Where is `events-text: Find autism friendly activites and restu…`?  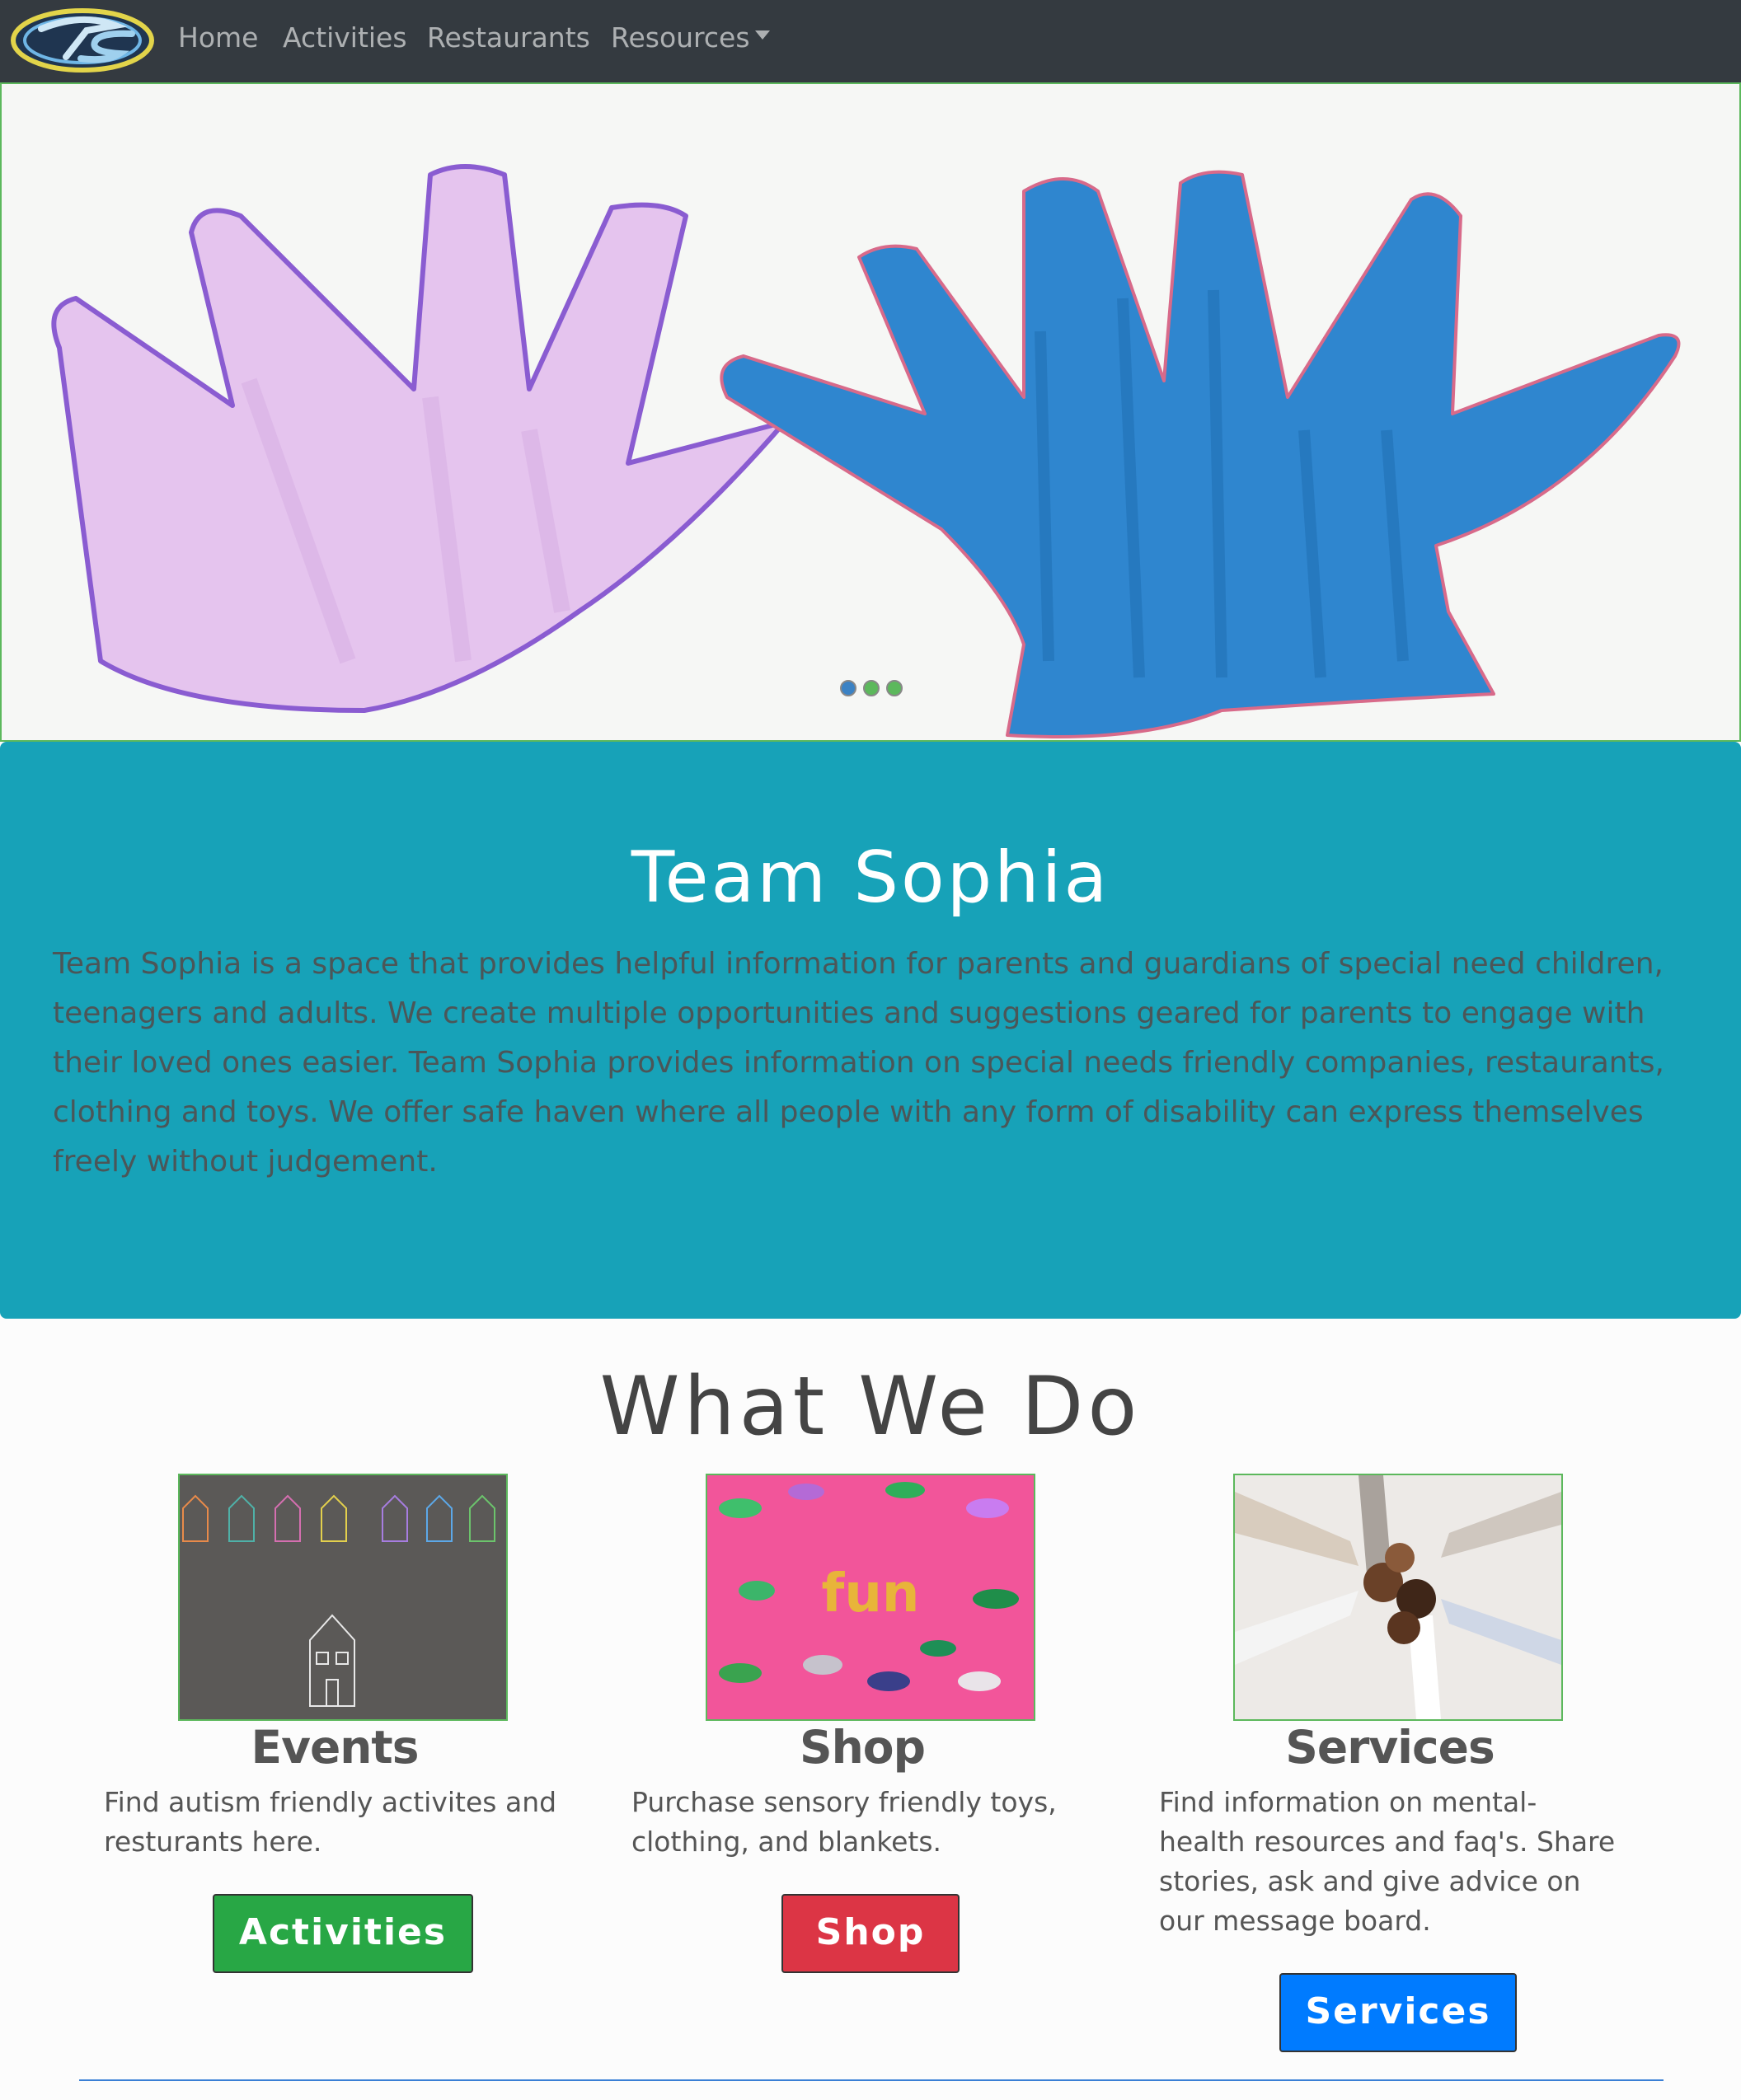 events-text: Find autism friendly activites and restu… is located at coordinates (330, 1822).